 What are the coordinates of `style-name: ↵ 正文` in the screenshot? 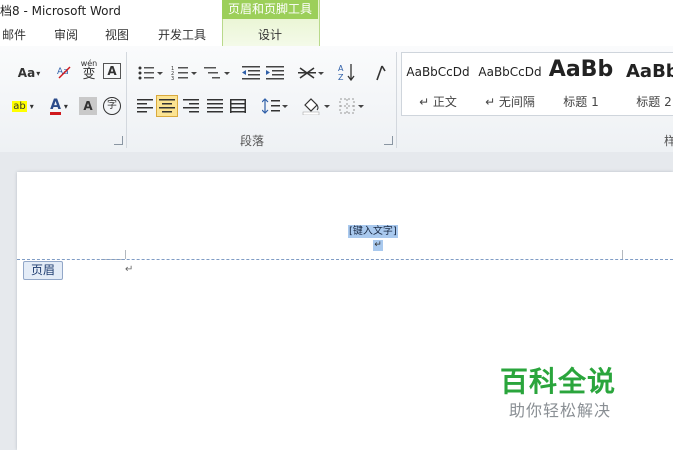 It's located at (438, 102).